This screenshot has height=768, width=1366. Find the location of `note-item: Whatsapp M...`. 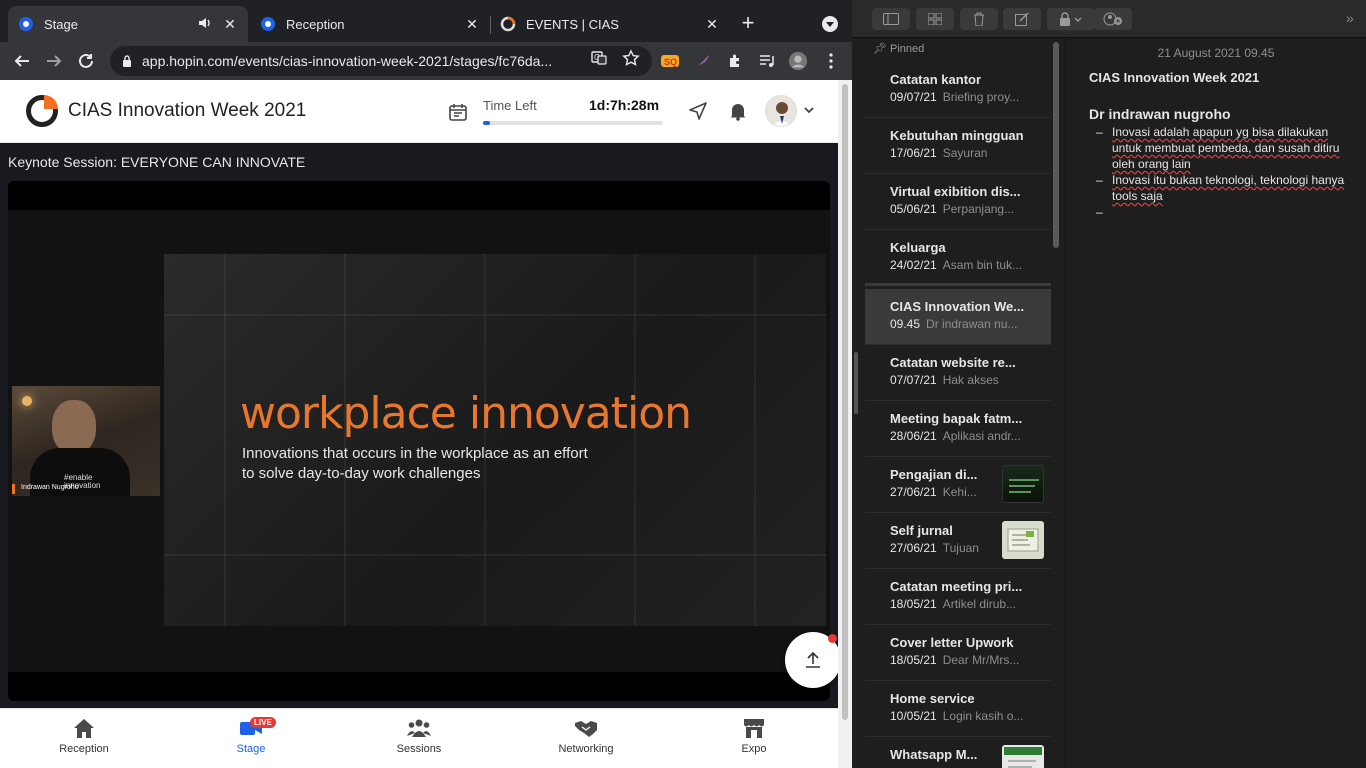

note-item: Whatsapp M... is located at coordinates (958, 752).